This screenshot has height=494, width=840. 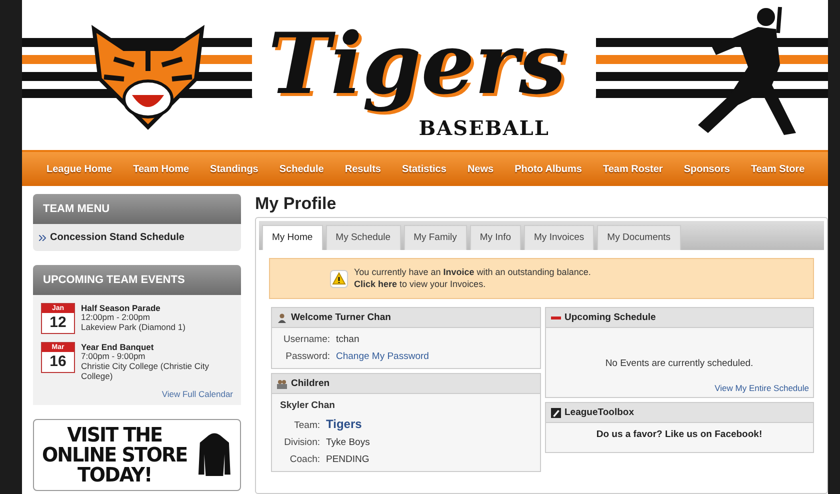 What do you see at coordinates (633, 169) in the screenshot?
I see `nav-link: Team Roster` at bounding box center [633, 169].